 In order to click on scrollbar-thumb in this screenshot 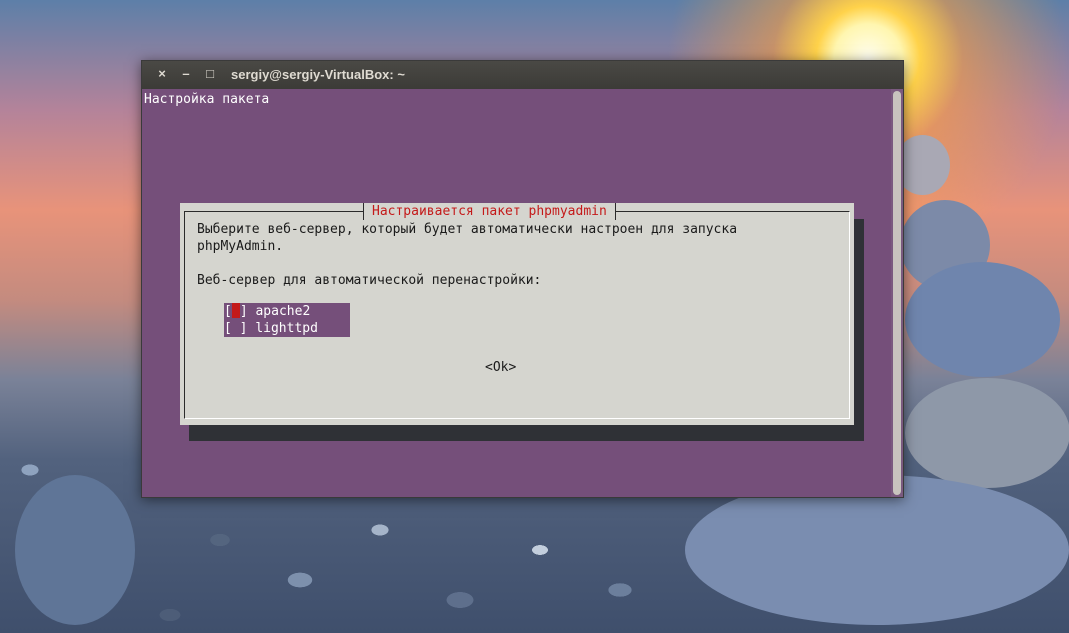, I will do `click(897, 293)`.